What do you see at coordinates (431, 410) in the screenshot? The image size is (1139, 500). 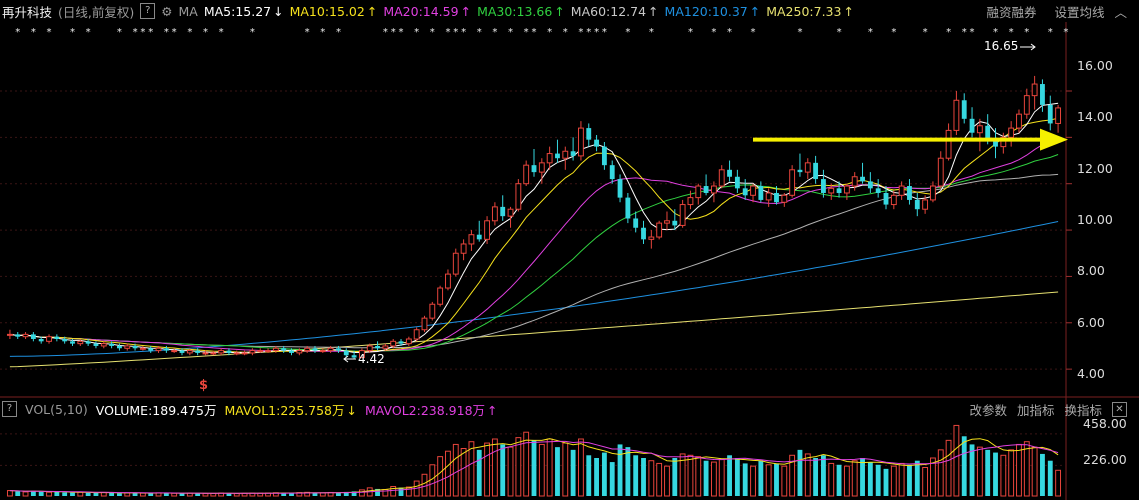 I see `mavol2-value: MAVOL2:238.918万 ↑` at bounding box center [431, 410].